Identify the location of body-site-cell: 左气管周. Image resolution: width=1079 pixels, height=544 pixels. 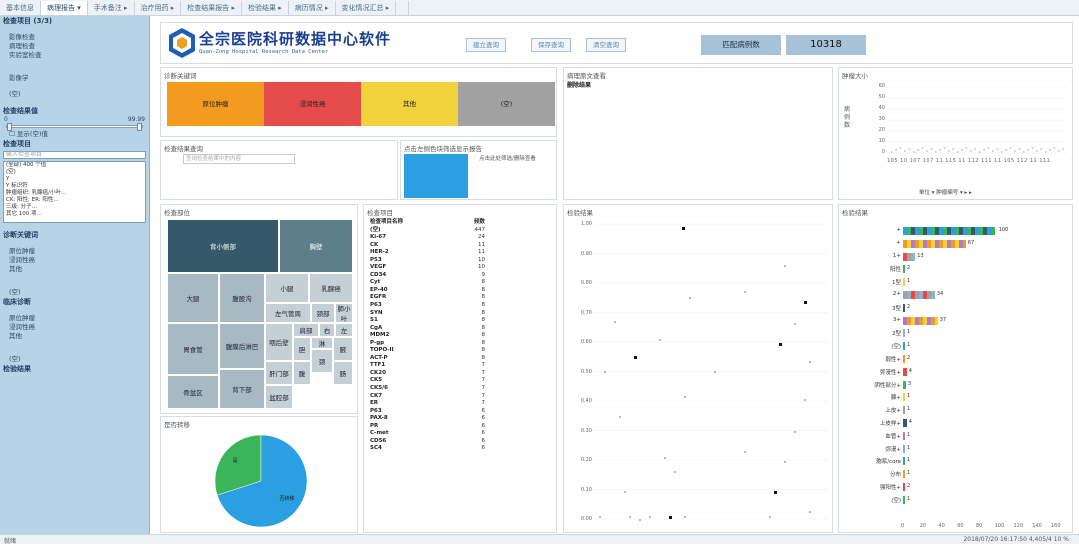
(288, 313).